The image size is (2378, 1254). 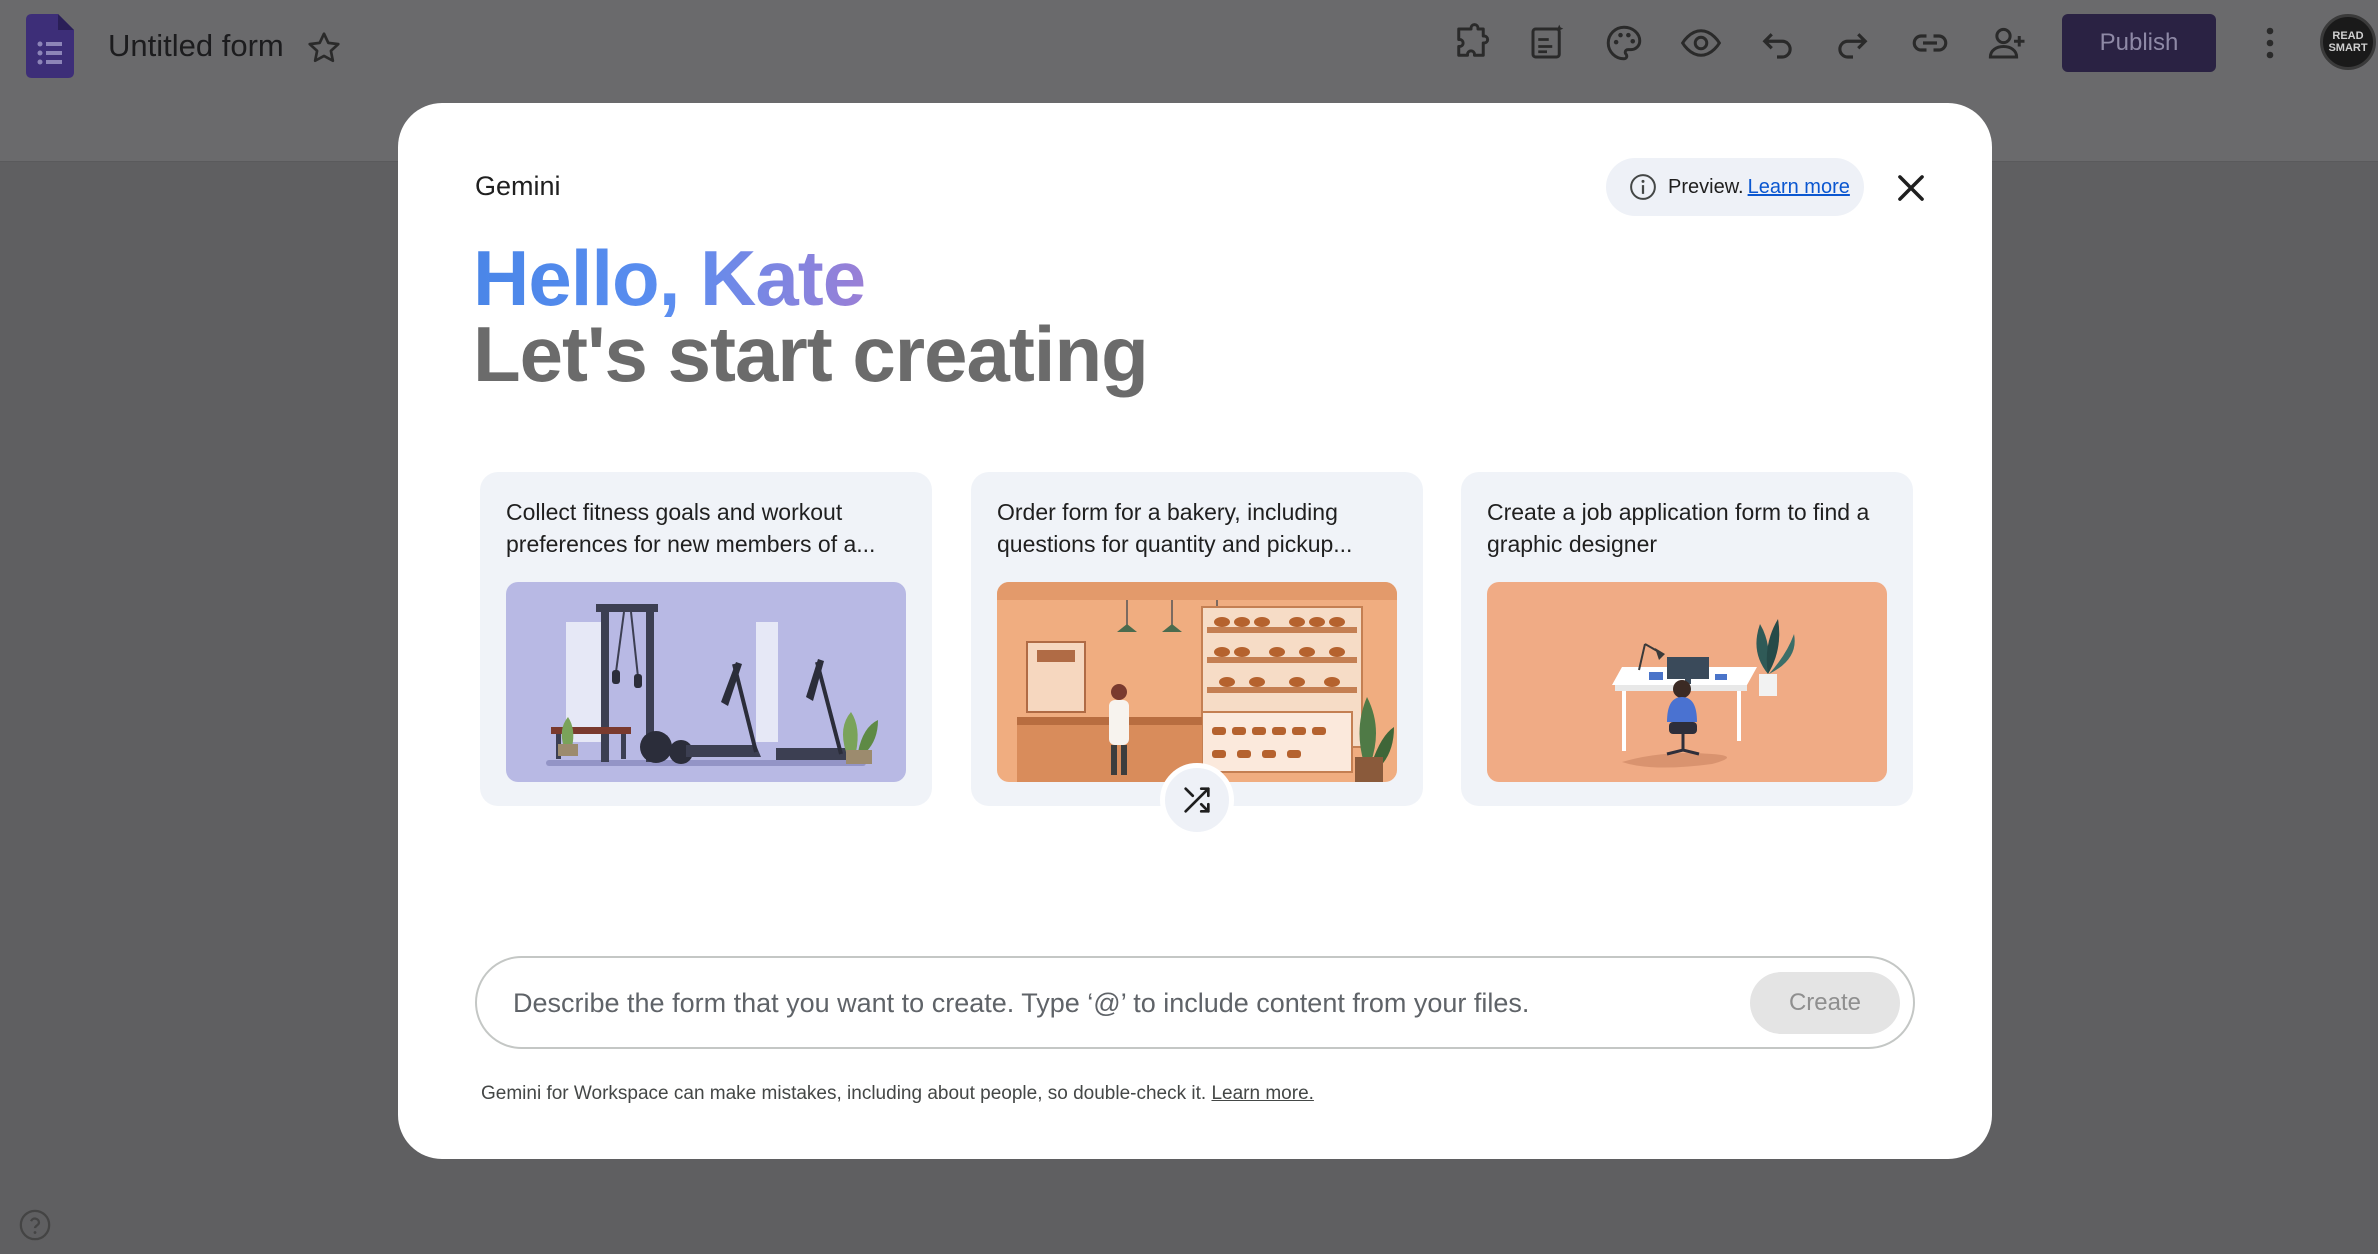 What do you see at coordinates (2270, 43) in the screenshot?
I see `more-options-icon` at bounding box center [2270, 43].